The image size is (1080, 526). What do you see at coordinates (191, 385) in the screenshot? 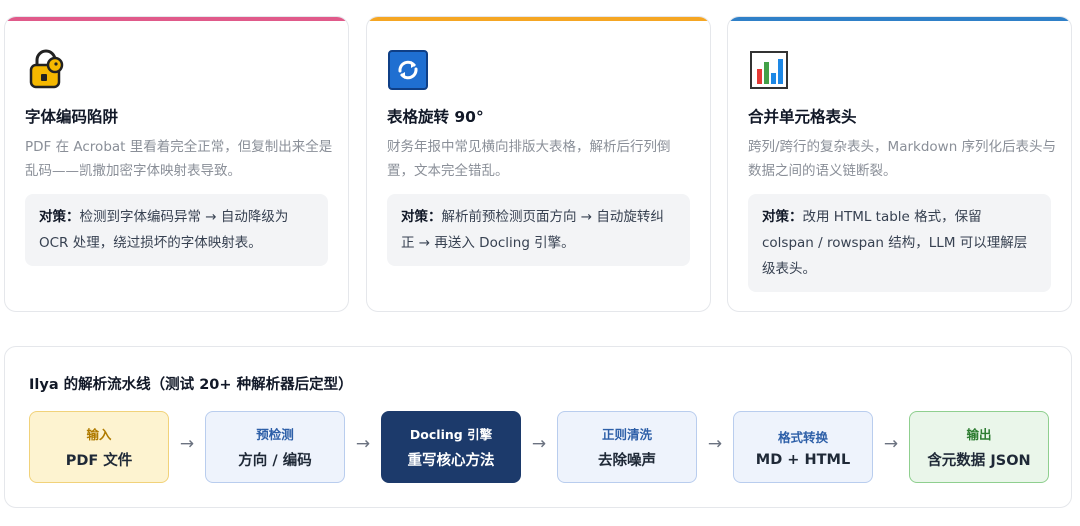
I see `pipeline-title: Ilya 的解析流水线（测试 20+ 种解析器后定型）` at bounding box center [191, 385].